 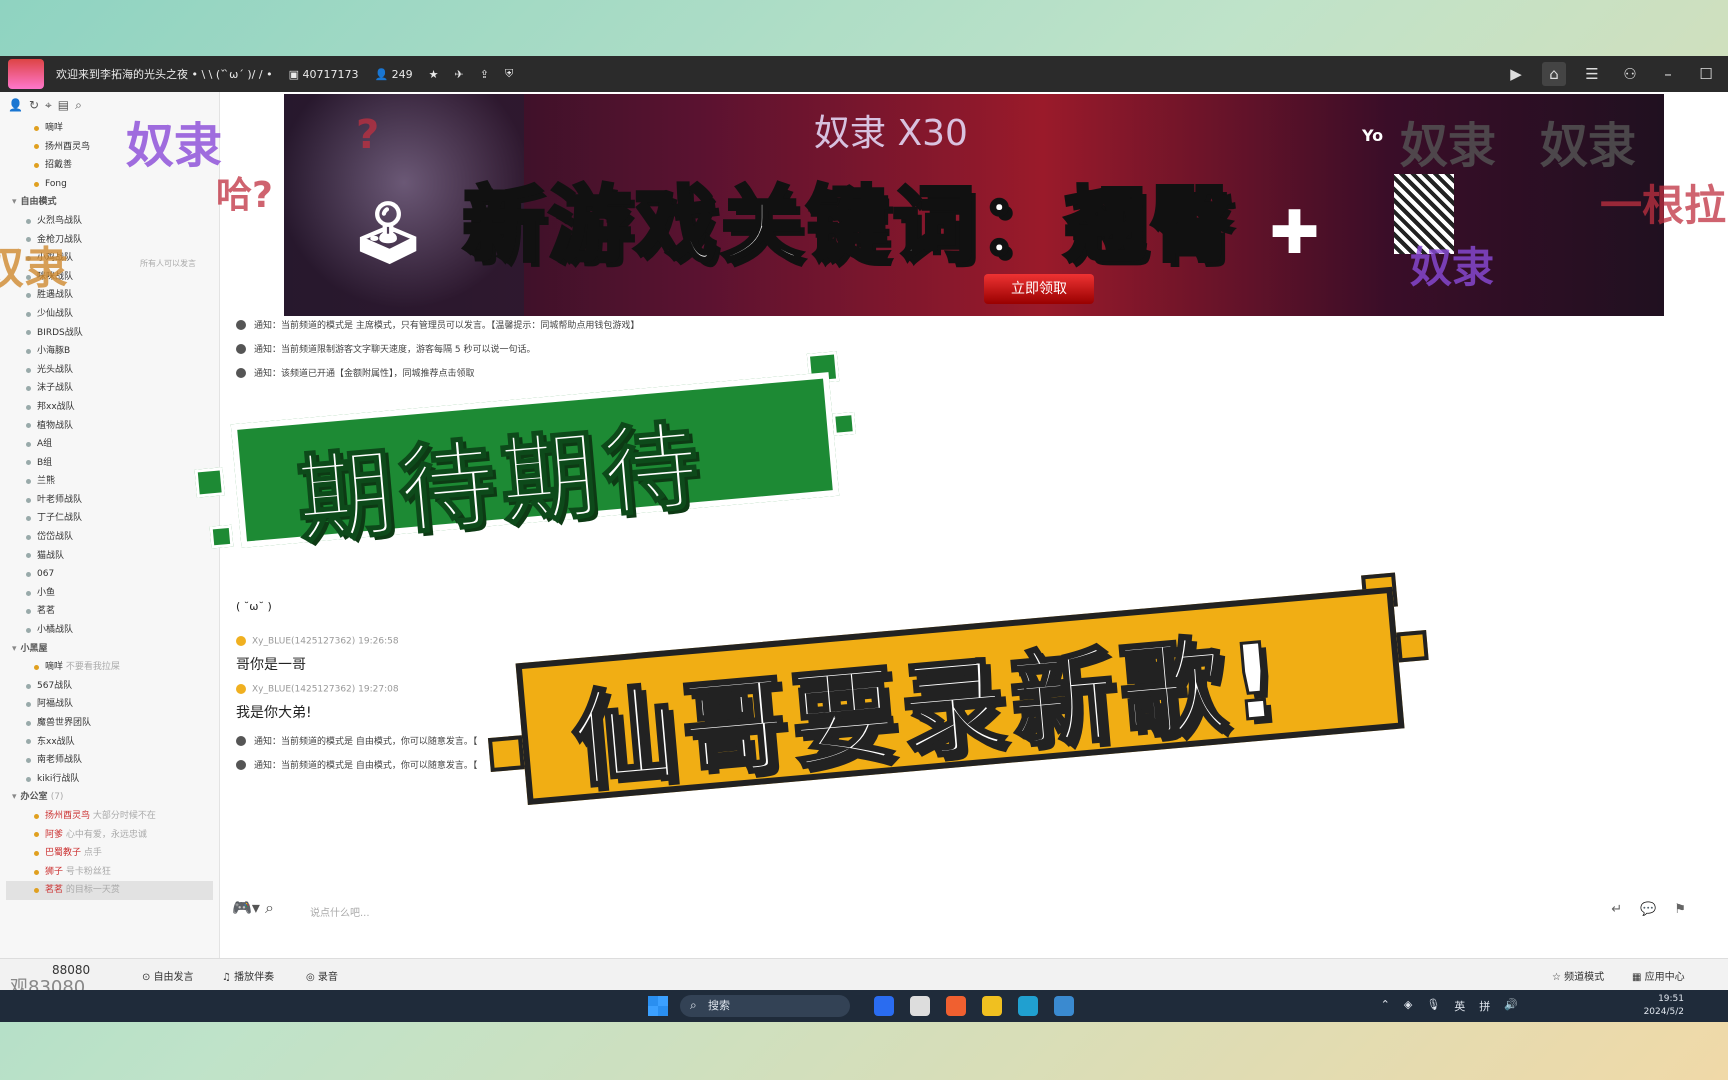 What do you see at coordinates (253, 908) in the screenshot?
I see `gamepad-icon: 🎮▾ ⌕` at bounding box center [253, 908].